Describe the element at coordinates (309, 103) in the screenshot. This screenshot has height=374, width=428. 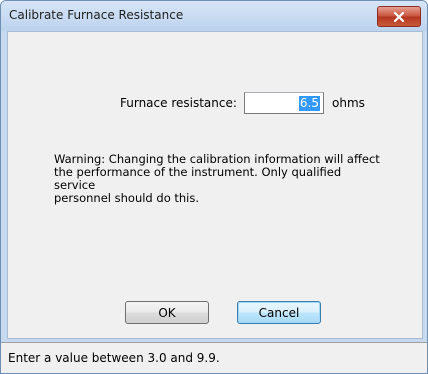
I see `furnace-resistance-value: 6.5` at that location.